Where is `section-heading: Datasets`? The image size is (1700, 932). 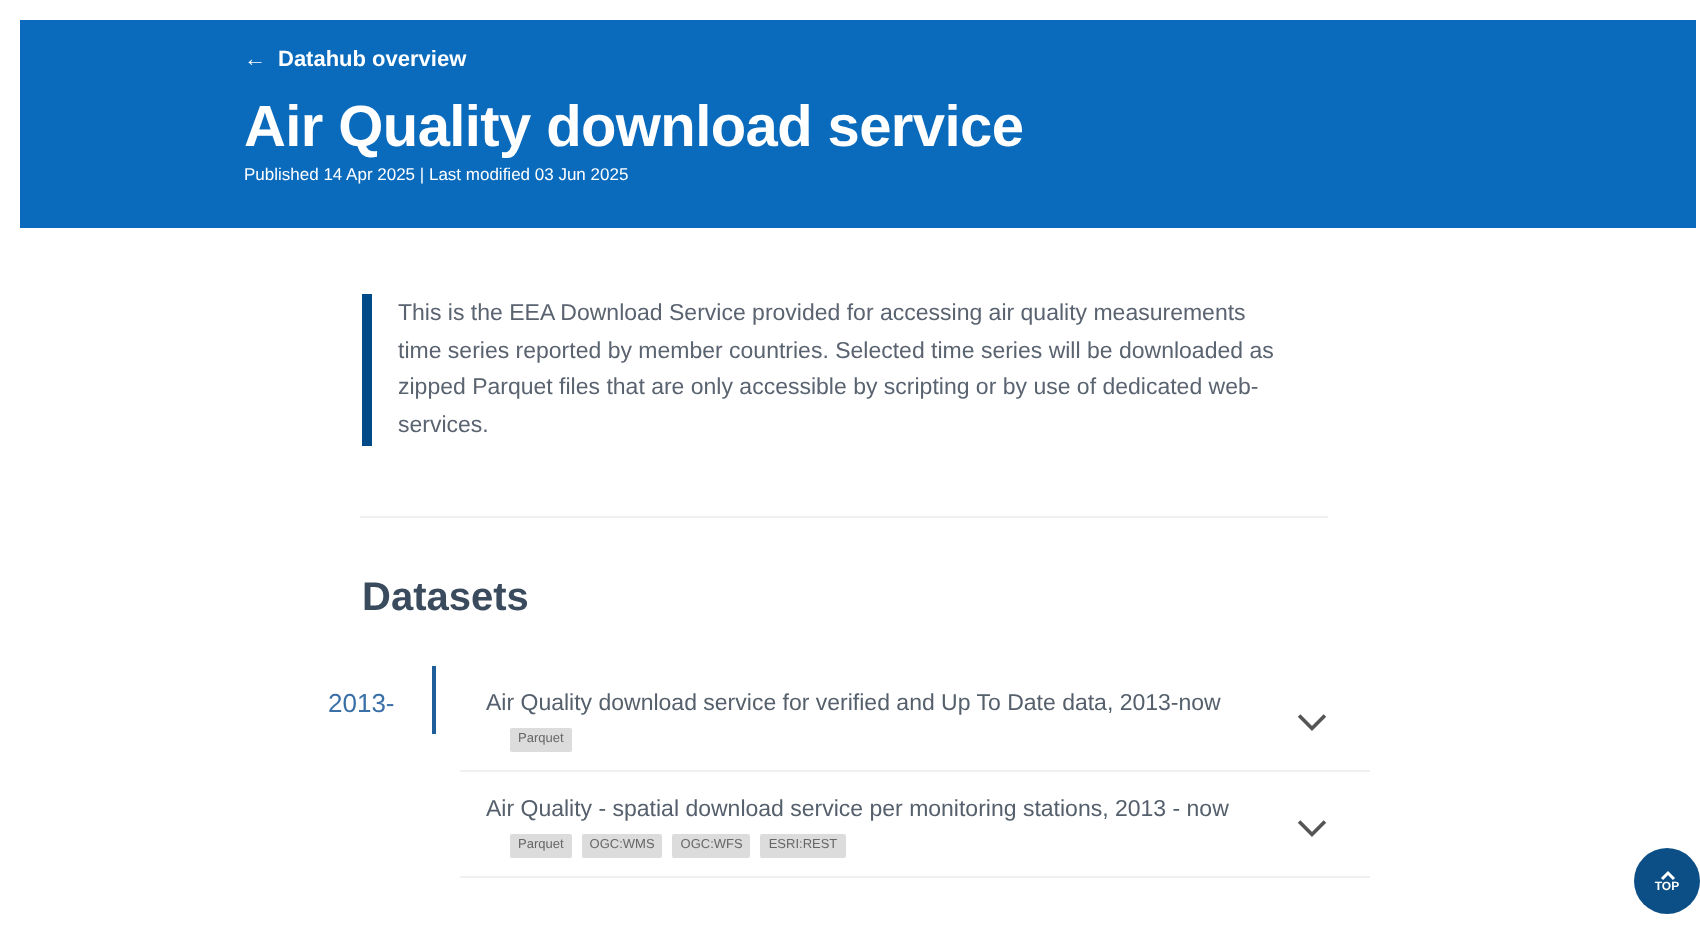
section-heading: Datasets is located at coordinates (446, 598).